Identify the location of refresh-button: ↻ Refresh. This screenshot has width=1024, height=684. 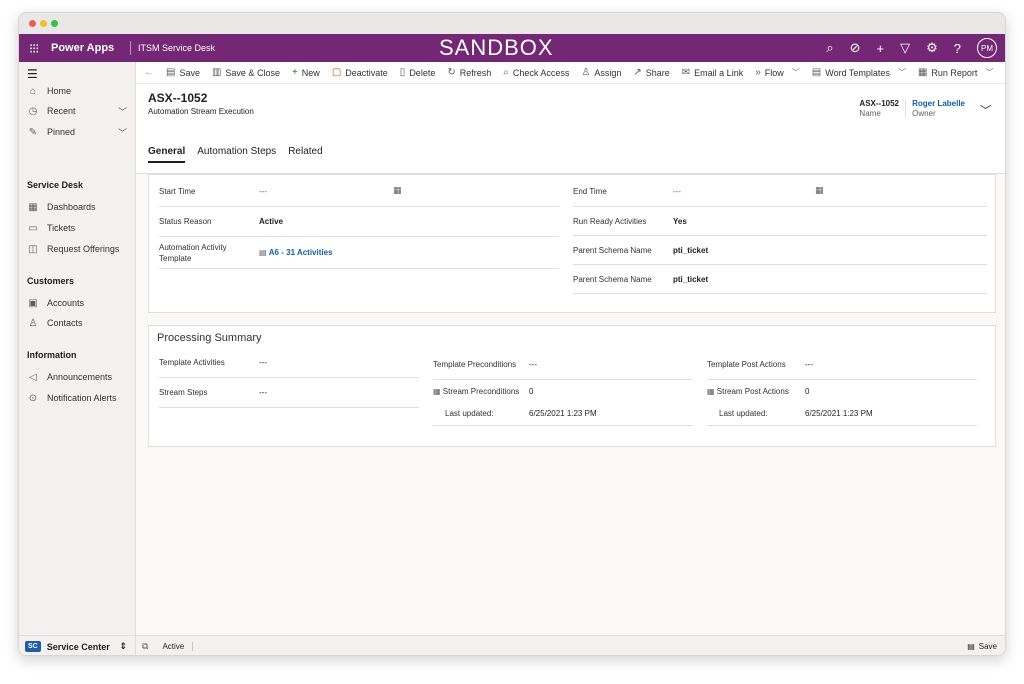
(469, 72).